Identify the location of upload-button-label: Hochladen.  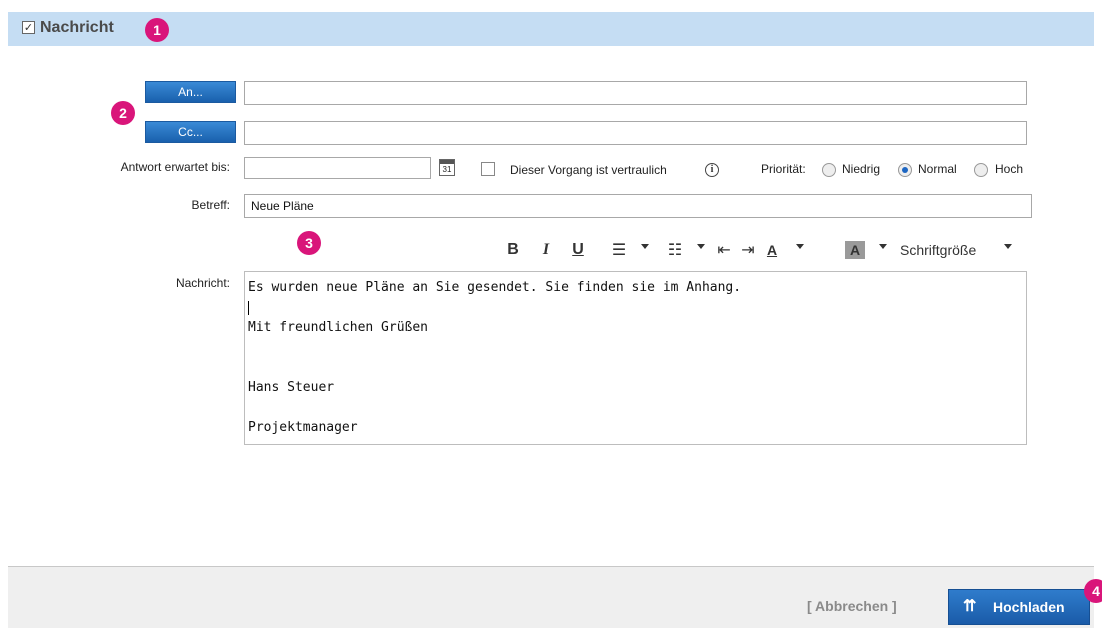
(1029, 607).